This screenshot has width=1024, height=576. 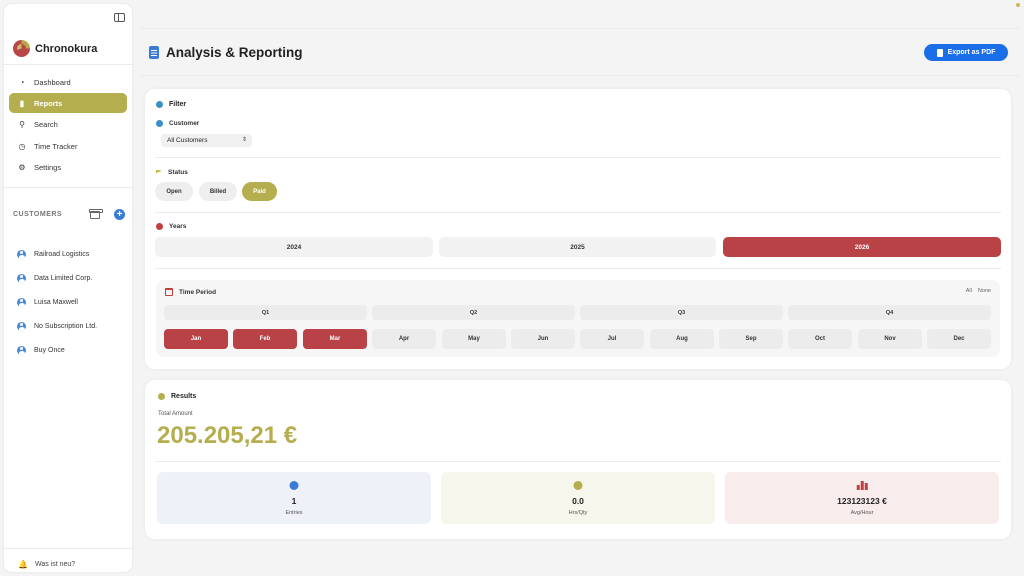 I want to click on customer-item: Railroad Logistics, so click(x=73, y=254).